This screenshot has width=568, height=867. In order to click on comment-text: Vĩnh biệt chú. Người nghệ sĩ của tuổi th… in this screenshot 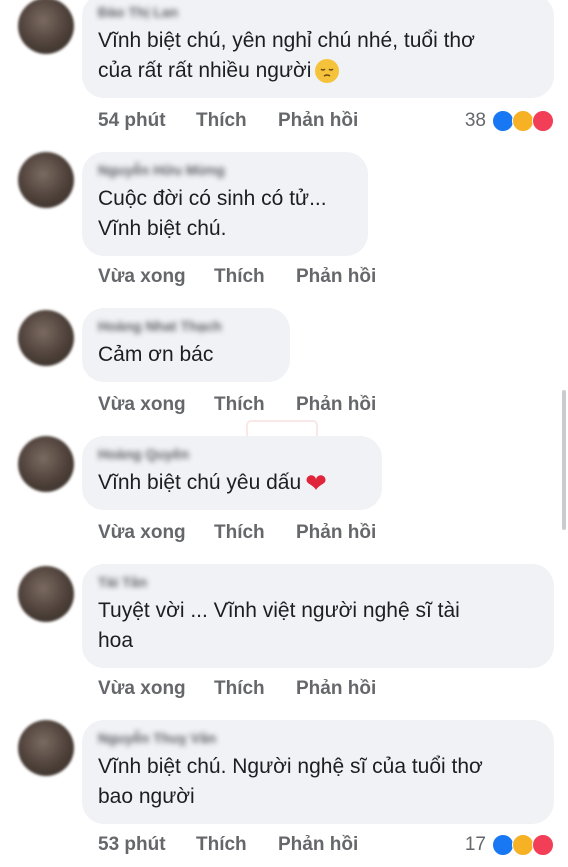, I will do `click(290, 781)`.